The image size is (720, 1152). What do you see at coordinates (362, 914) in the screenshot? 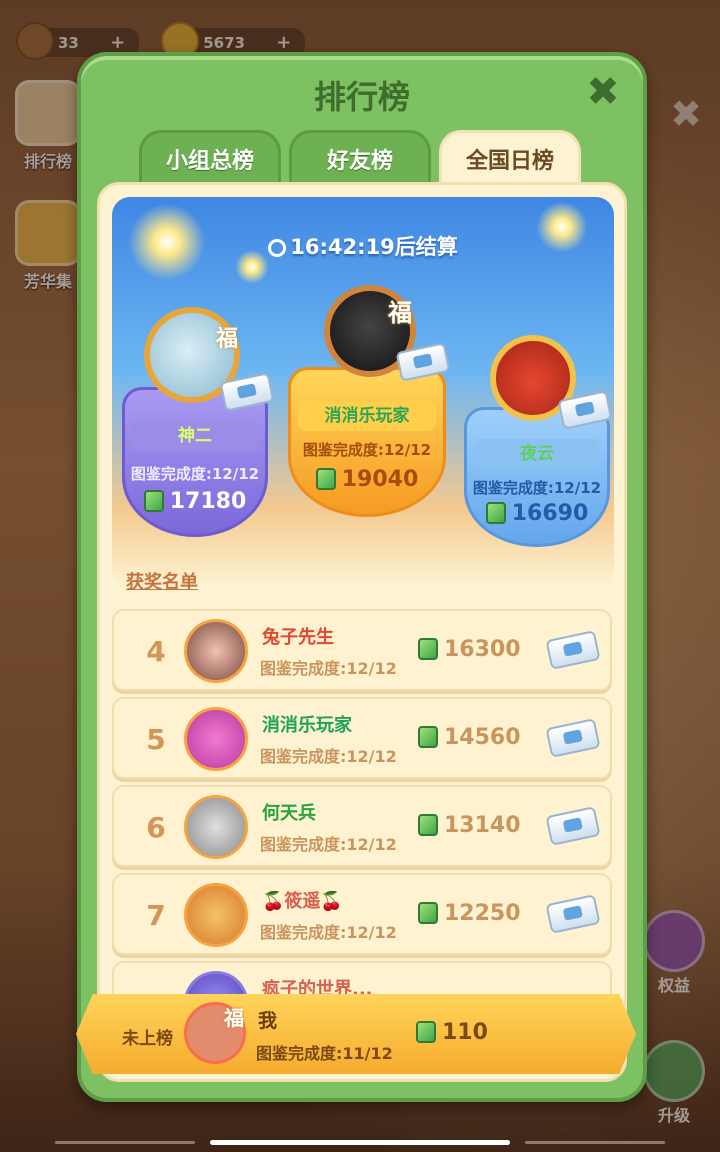
I see `ranking-row: 7 🍒筱遥🍒 图鉴完成度:12/12 12250` at bounding box center [362, 914].